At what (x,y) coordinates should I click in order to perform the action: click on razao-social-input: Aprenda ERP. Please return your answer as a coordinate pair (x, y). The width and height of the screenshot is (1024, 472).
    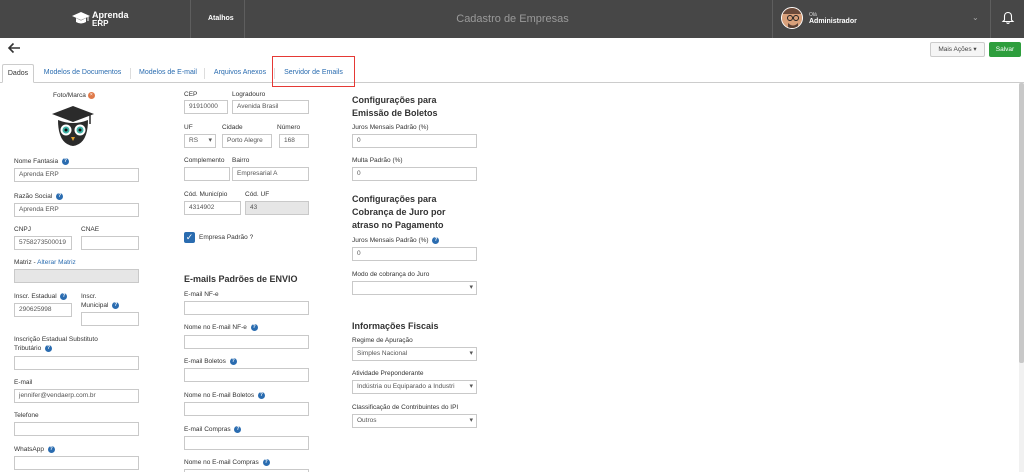
    Looking at the image, I should click on (76, 210).